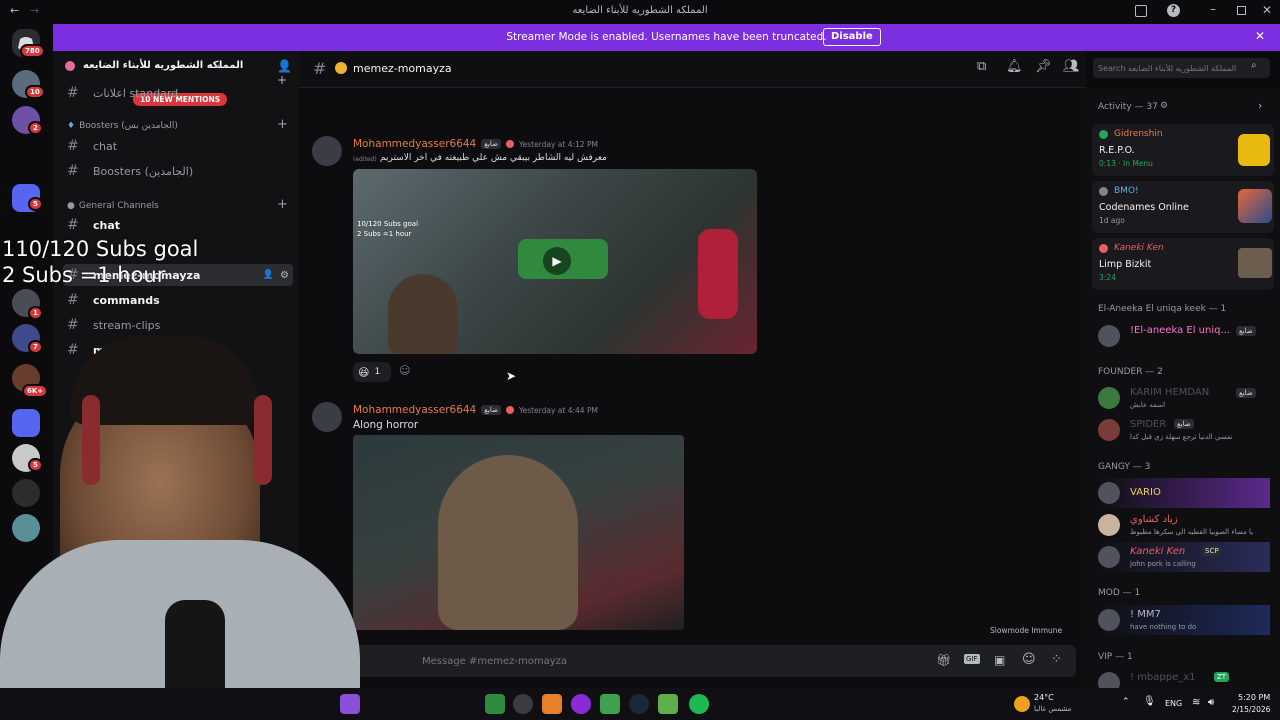  What do you see at coordinates (1139, 248) in the screenshot?
I see `member-name: Kaneki Ken` at bounding box center [1139, 248].